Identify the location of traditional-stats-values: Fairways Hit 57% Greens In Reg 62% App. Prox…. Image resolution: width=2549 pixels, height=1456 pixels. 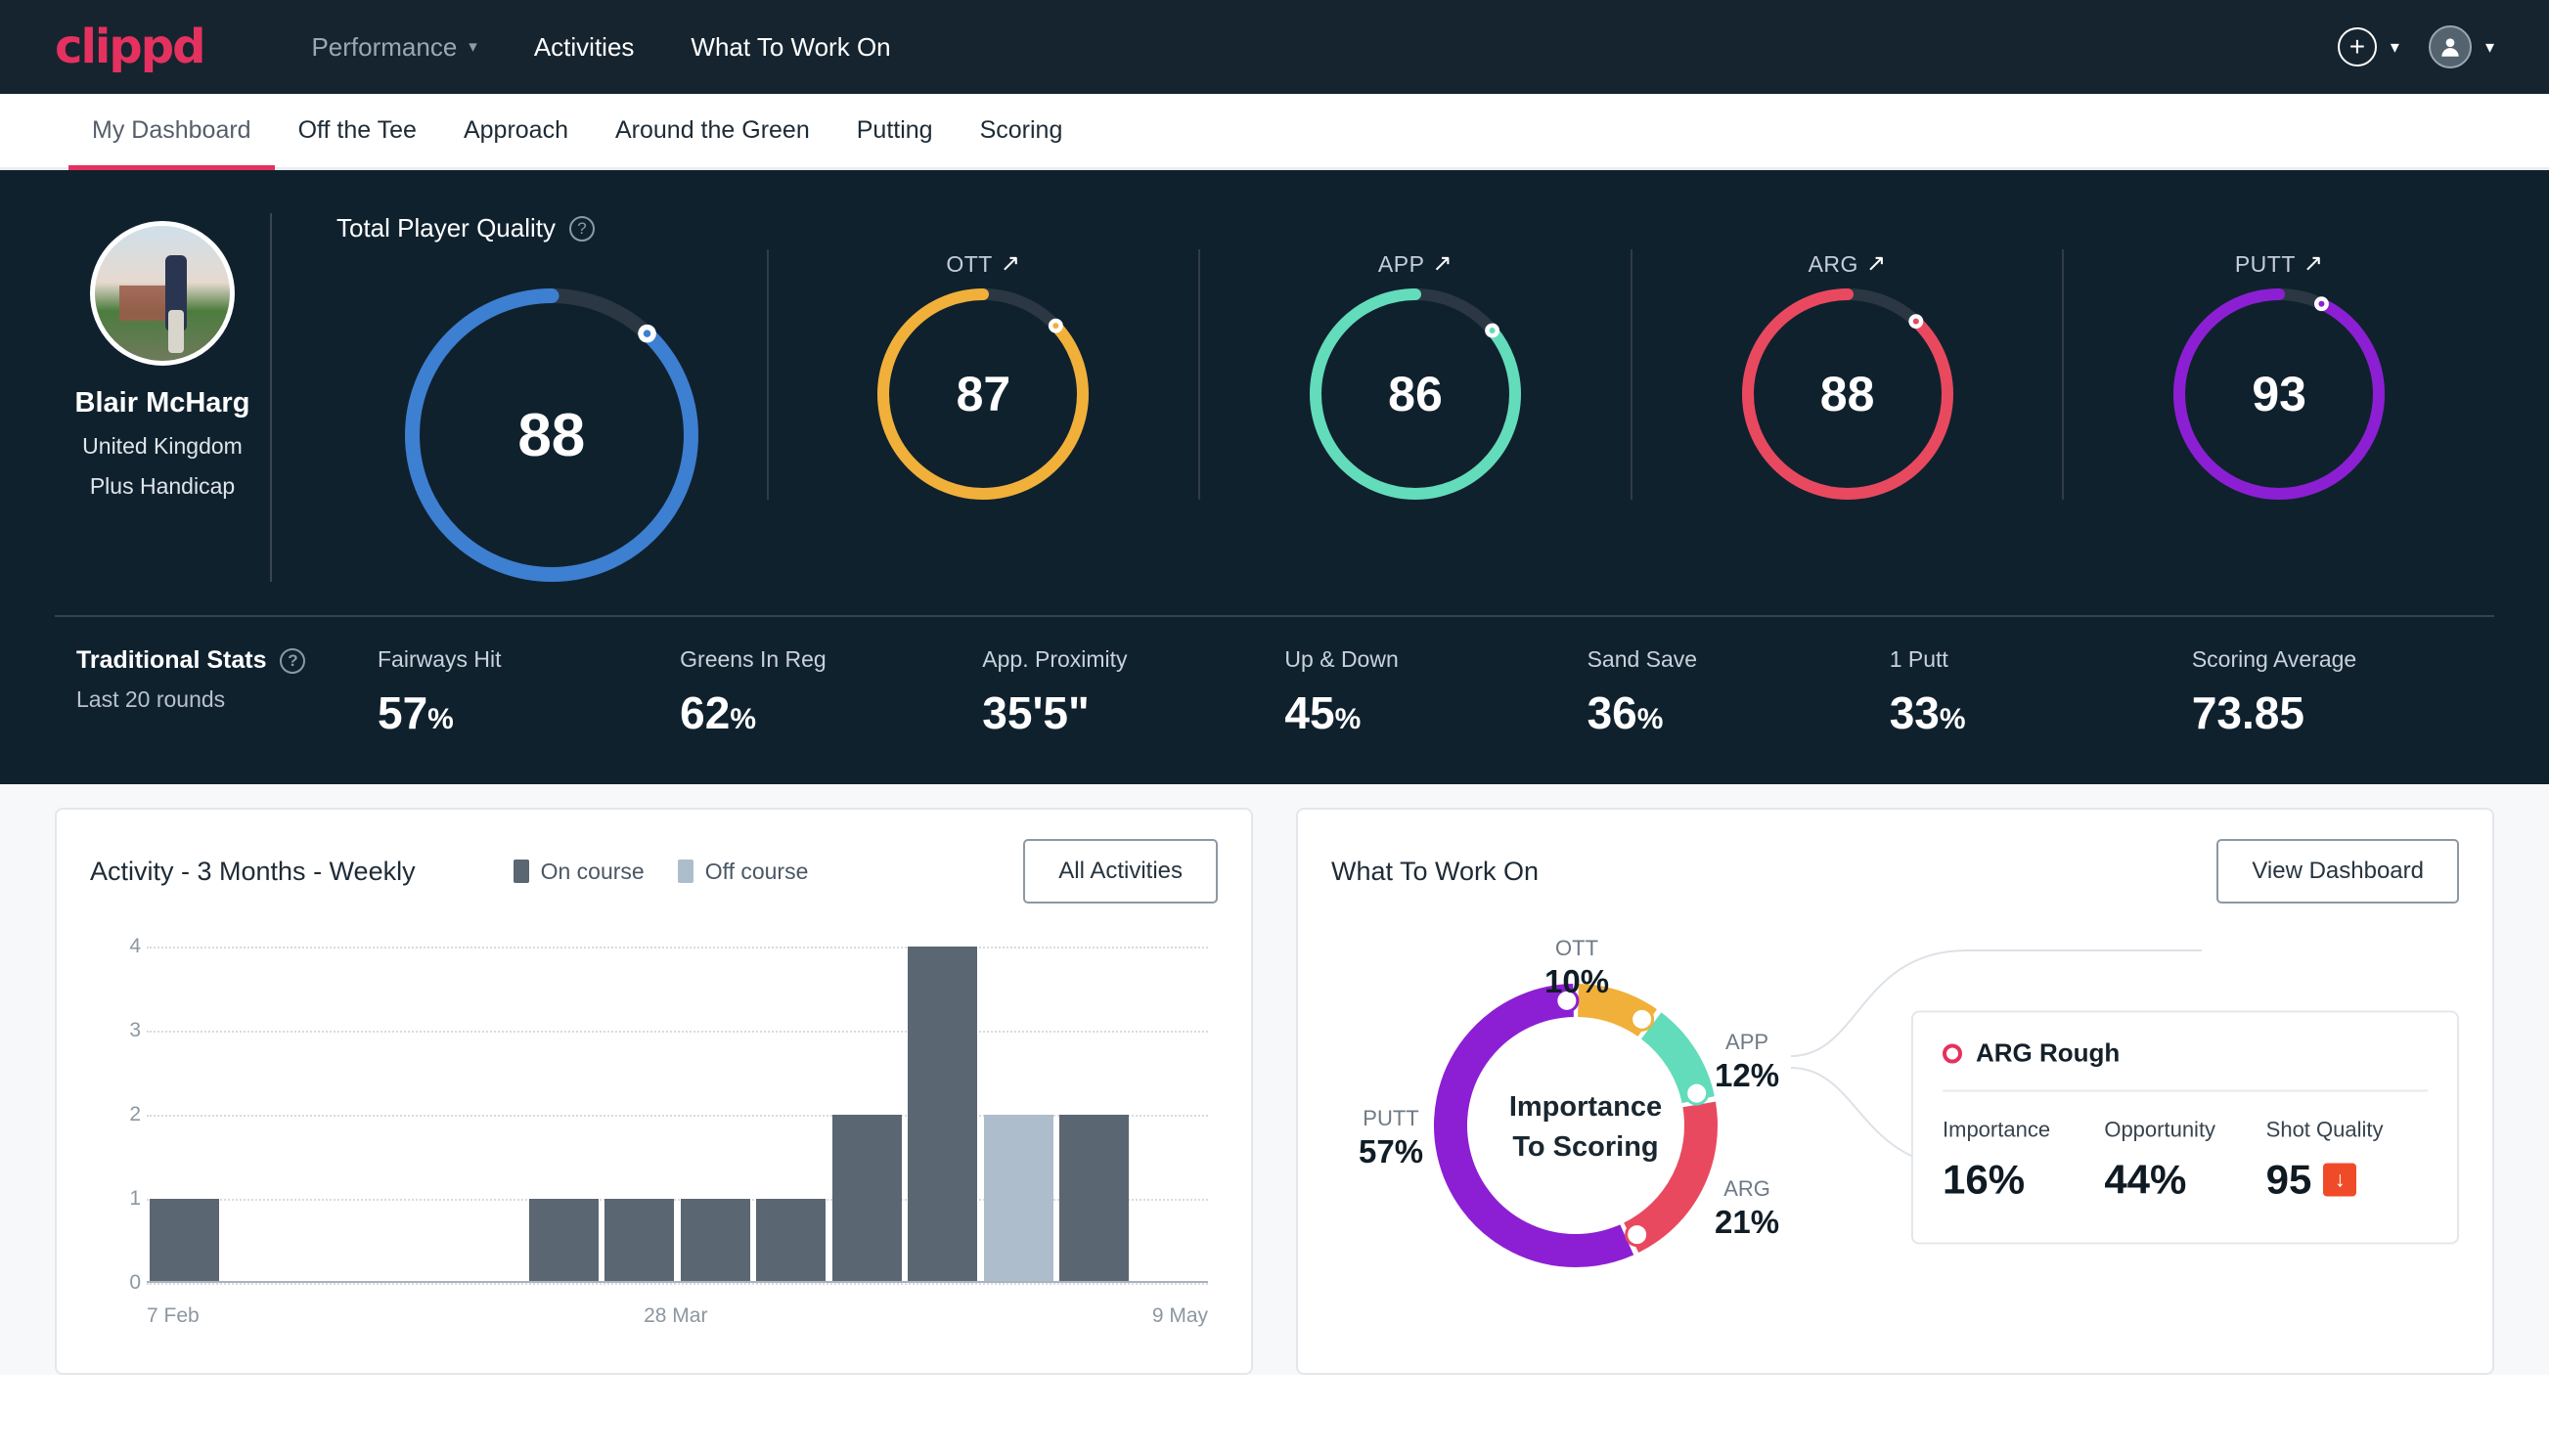
(1436, 692).